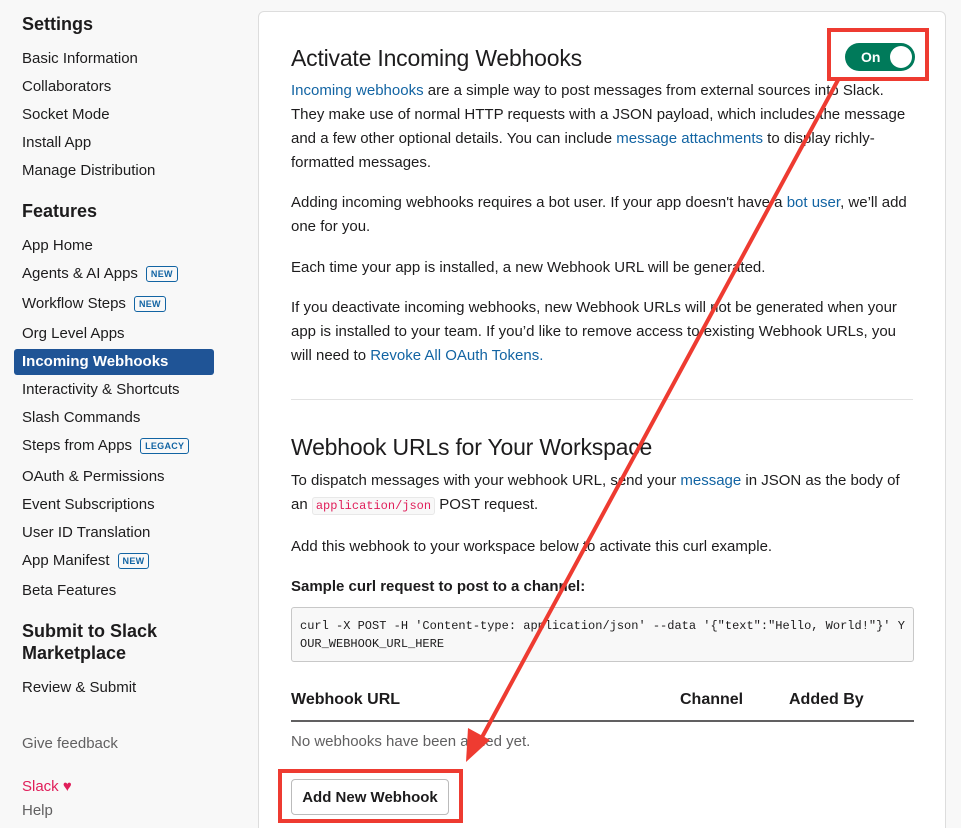 This screenshot has width=961, height=828. I want to click on sidebar-item-manage-distribution: Manage Distribution, so click(114, 171).